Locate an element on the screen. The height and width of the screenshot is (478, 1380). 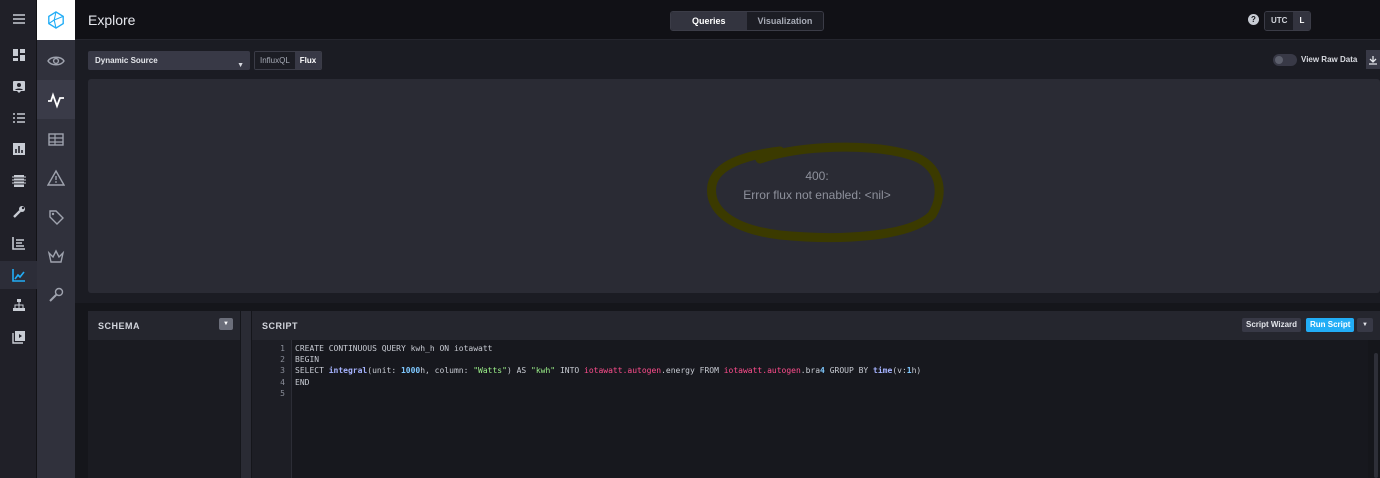
explore-graph-icon is located at coordinates (18, 275).